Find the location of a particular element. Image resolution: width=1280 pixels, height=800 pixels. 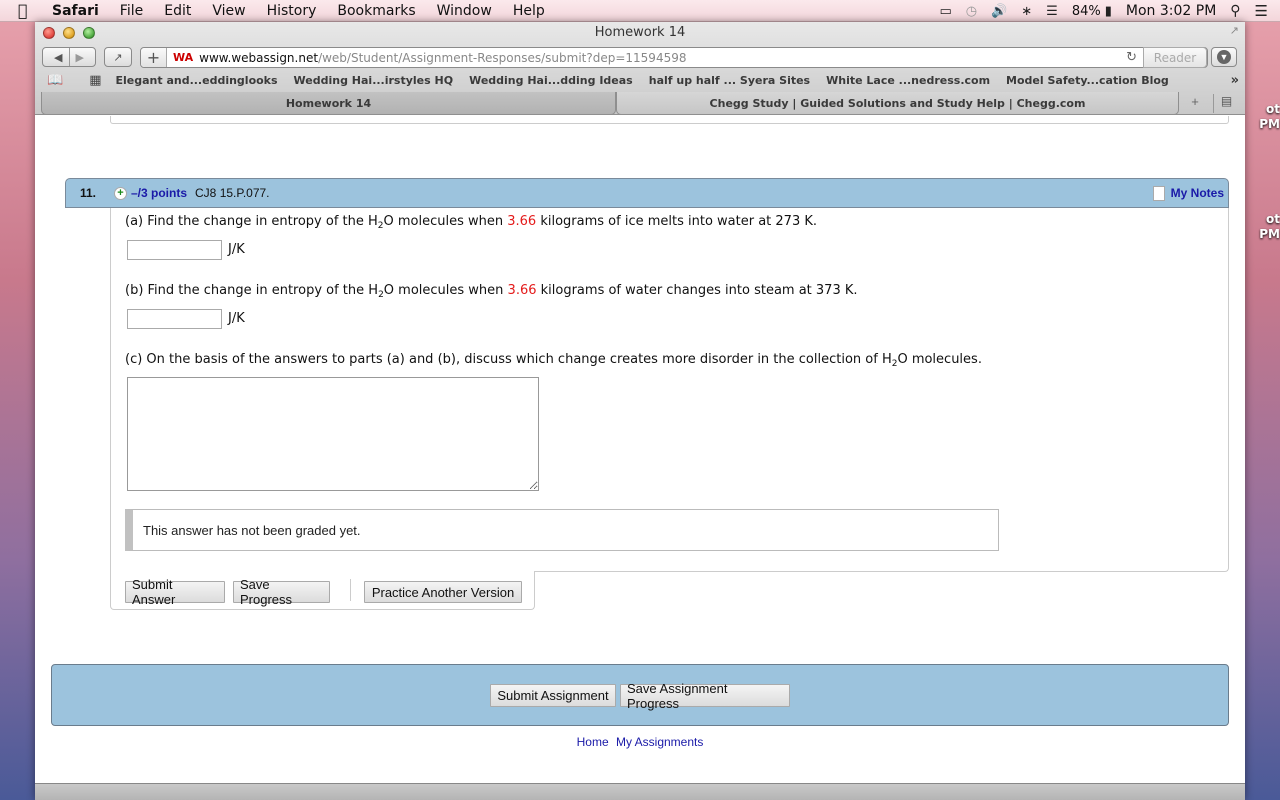

bookmark-item: Model Safety...cation Blog is located at coordinates (1087, 80).